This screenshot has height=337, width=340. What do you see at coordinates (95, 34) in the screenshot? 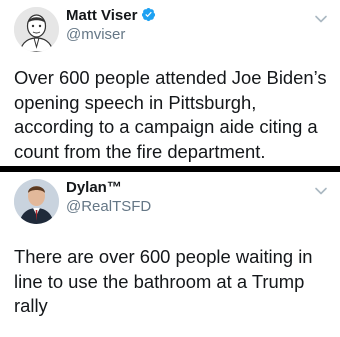
I see `author-handle: @mviser` at bounding box center [95, 34].